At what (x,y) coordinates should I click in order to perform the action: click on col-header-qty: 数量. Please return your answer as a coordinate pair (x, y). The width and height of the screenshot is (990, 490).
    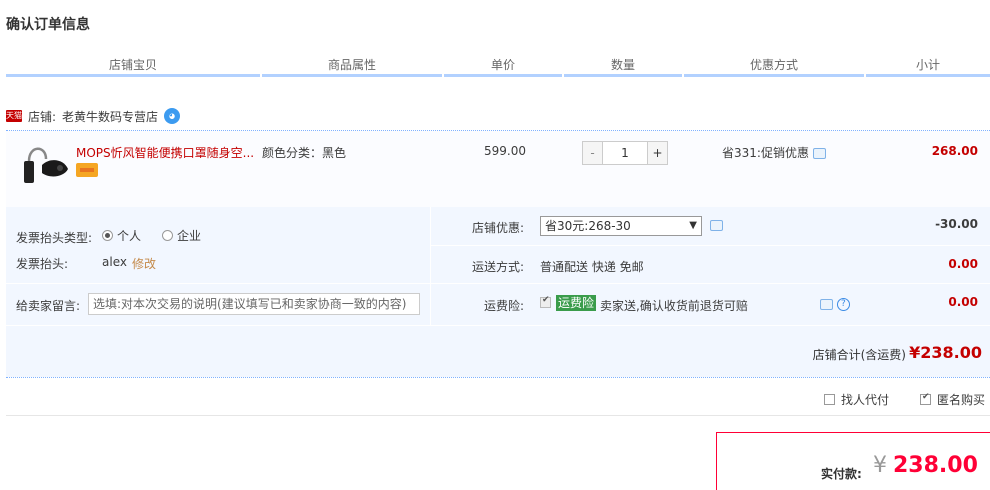
    Looking at the image, I should click on (622, 65).